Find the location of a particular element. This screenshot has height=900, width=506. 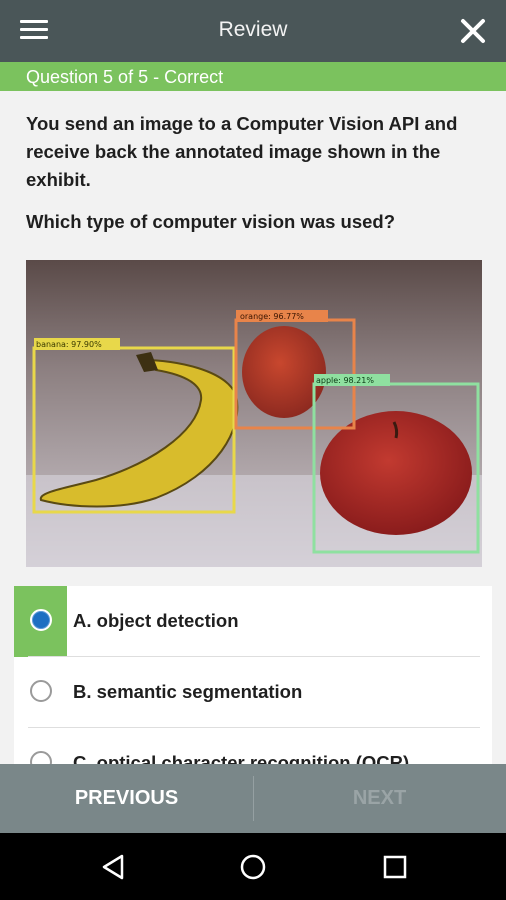

back-triangle-icon is located at coordinates (113, 867).